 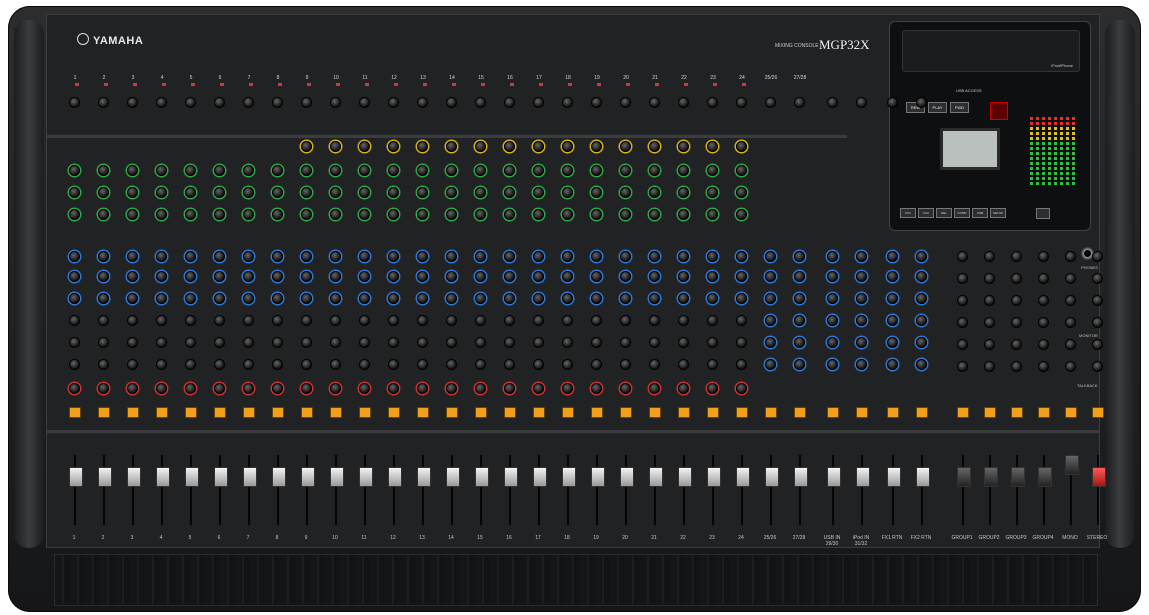 What do you see at coordinates (990, 412) in the screenshot?
I see `group-on-button` at bounding box center [990, 412].